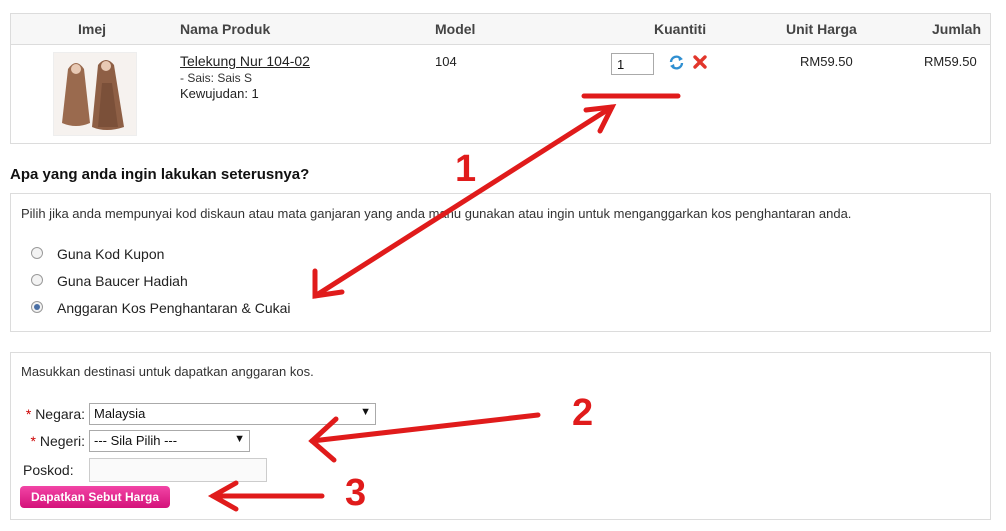  Describe the element at coordinates (583, 413) in the screenshot. I see `annotation-label-2: 2` at that location.